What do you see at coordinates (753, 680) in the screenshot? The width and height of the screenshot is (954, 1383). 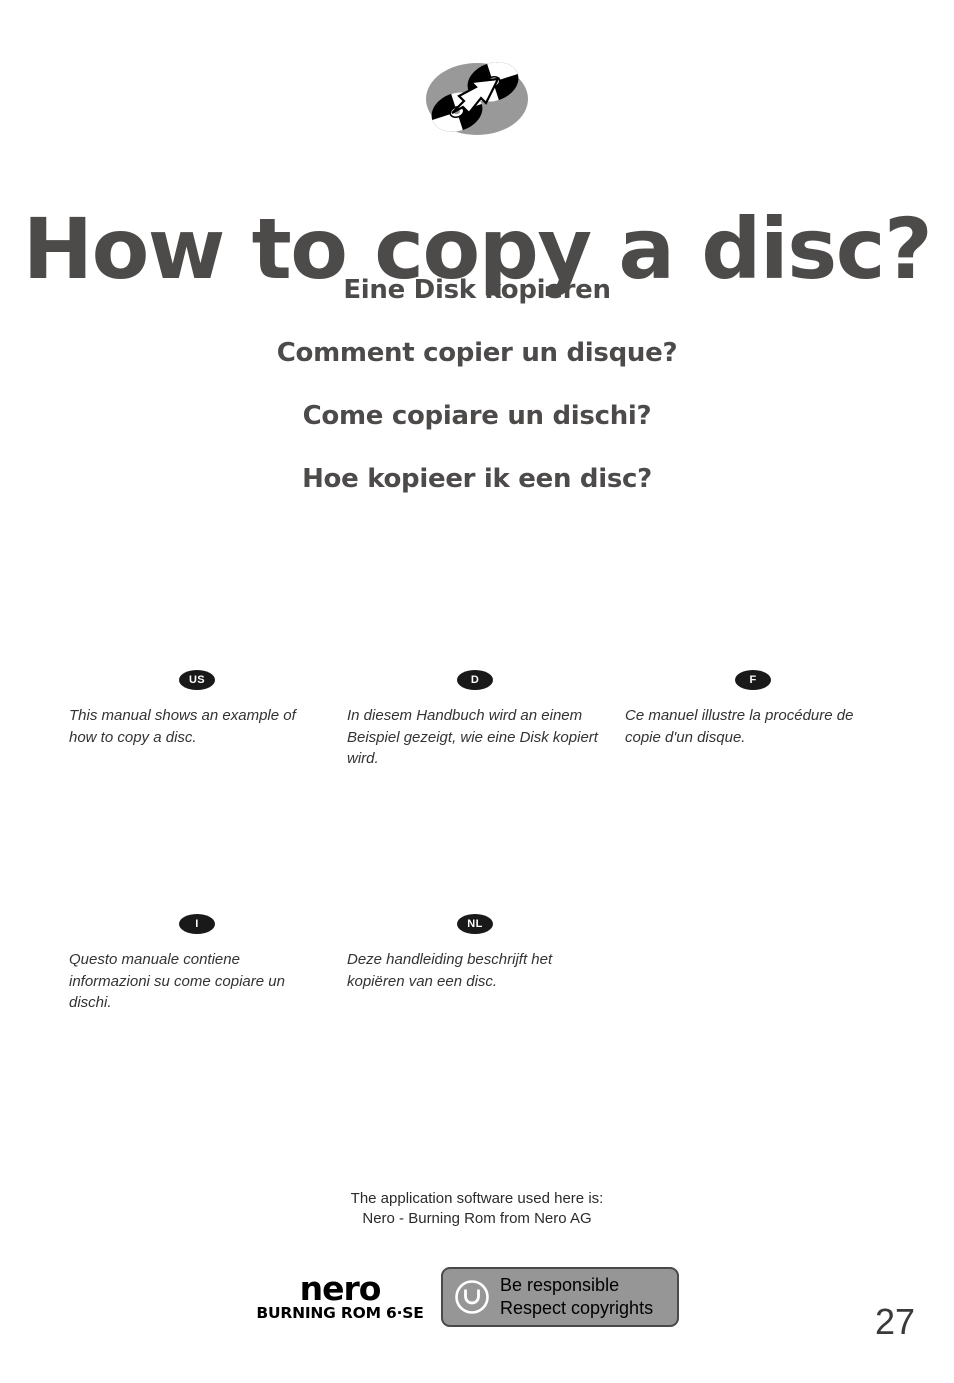 I see `language-badge-fr: F` at bounding box center [753, 680].